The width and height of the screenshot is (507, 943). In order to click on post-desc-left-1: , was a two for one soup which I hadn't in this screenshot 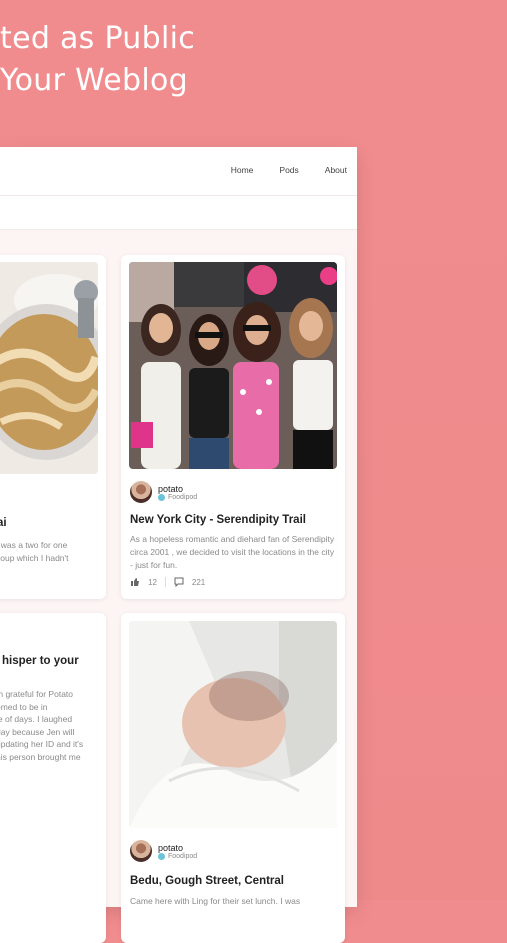, I will do `click(34, 551)`.